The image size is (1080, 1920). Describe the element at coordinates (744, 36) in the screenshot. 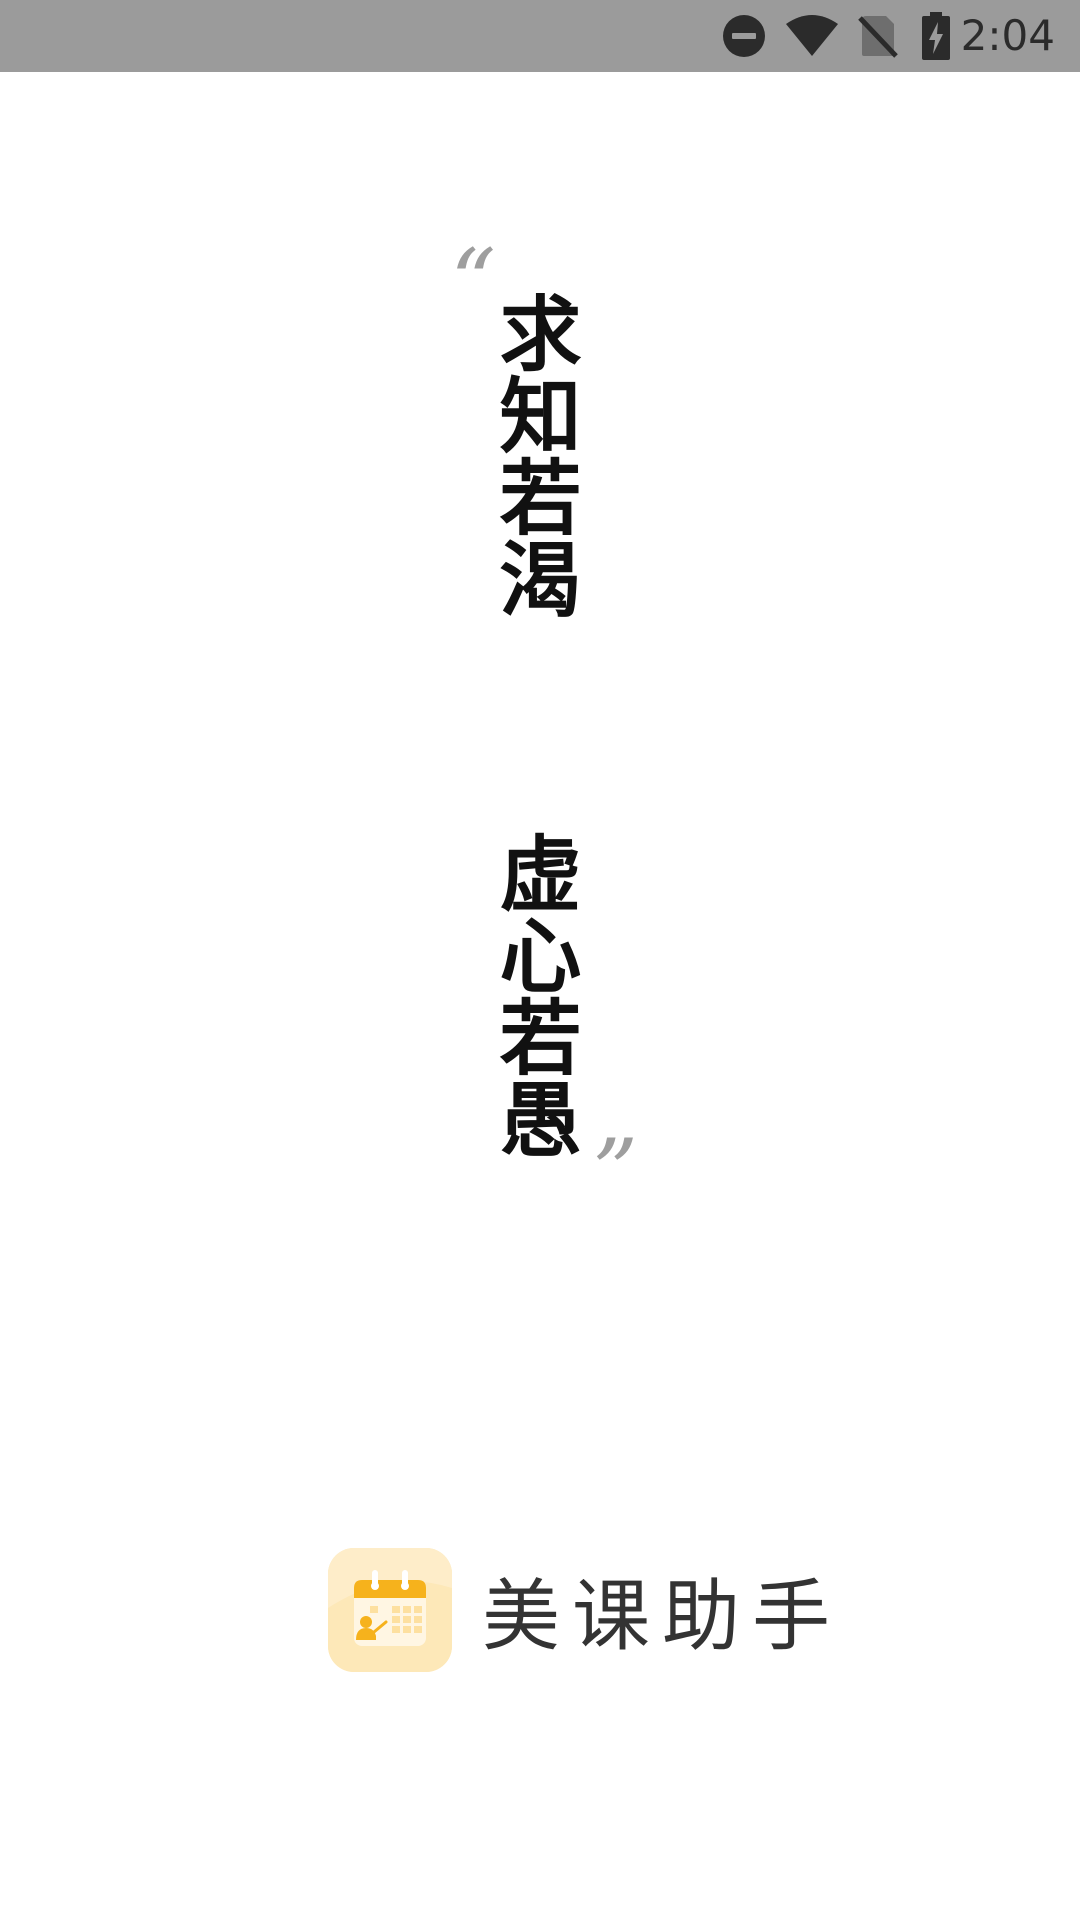

I see `do-not-disturb-icon` at that location.